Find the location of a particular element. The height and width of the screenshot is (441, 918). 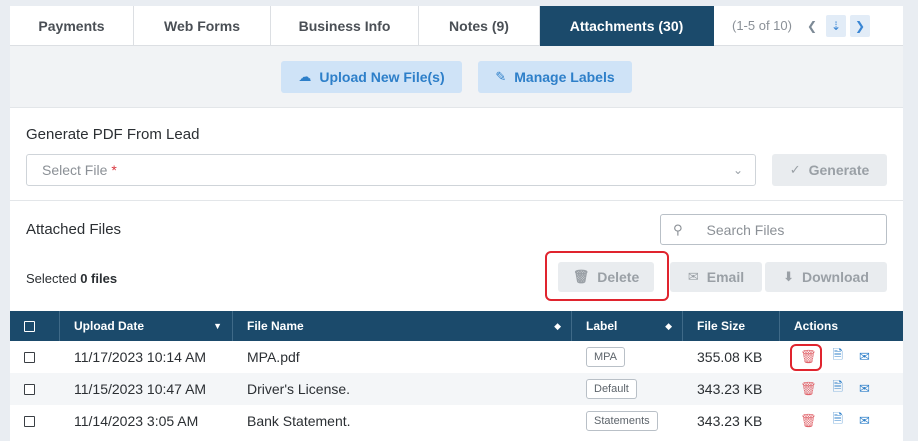

select-all-checkbox is located at coordinates (29, 326).